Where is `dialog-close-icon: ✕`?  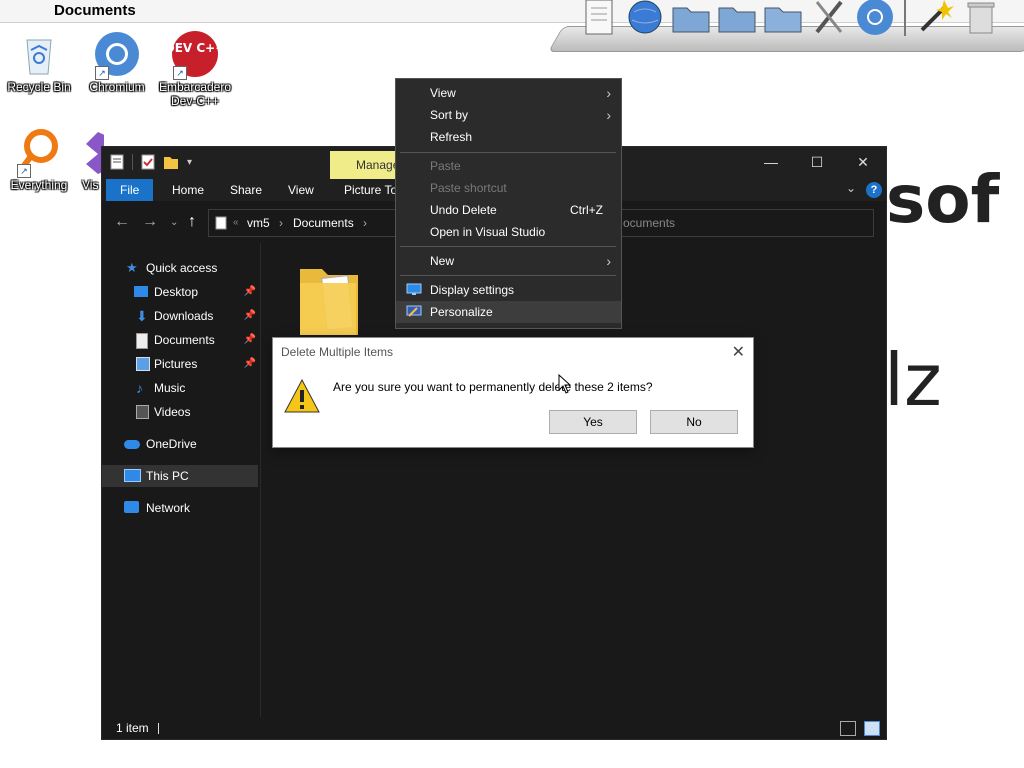 dialog-close-icon: ✕ is located at coordinates (738, 352).